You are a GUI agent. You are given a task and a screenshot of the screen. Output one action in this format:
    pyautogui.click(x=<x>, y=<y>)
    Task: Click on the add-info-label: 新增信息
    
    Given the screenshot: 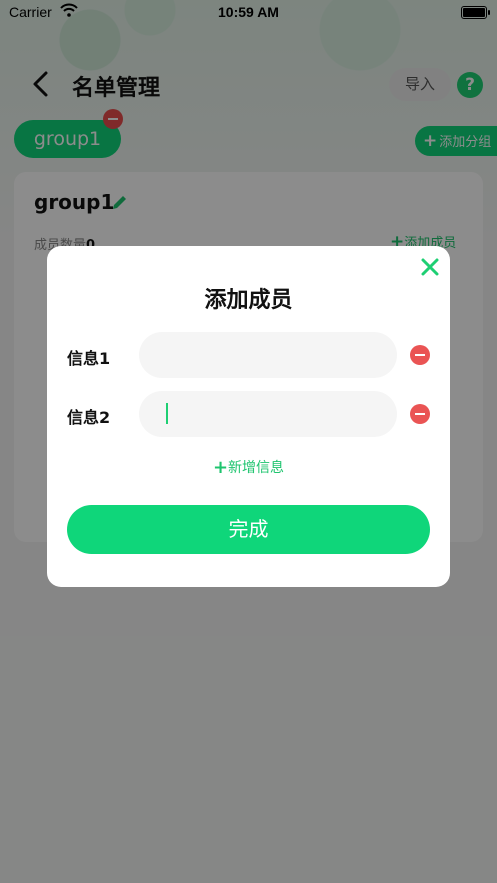 What is the action you would take?
    pyautogui.click(x=256, y=468)
    